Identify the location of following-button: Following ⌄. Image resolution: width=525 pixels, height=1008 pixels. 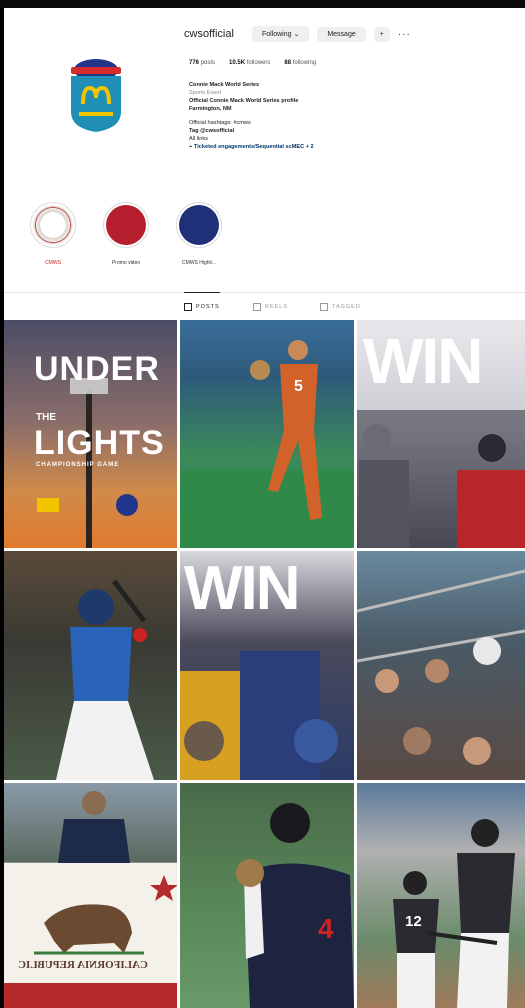
(280, 34).